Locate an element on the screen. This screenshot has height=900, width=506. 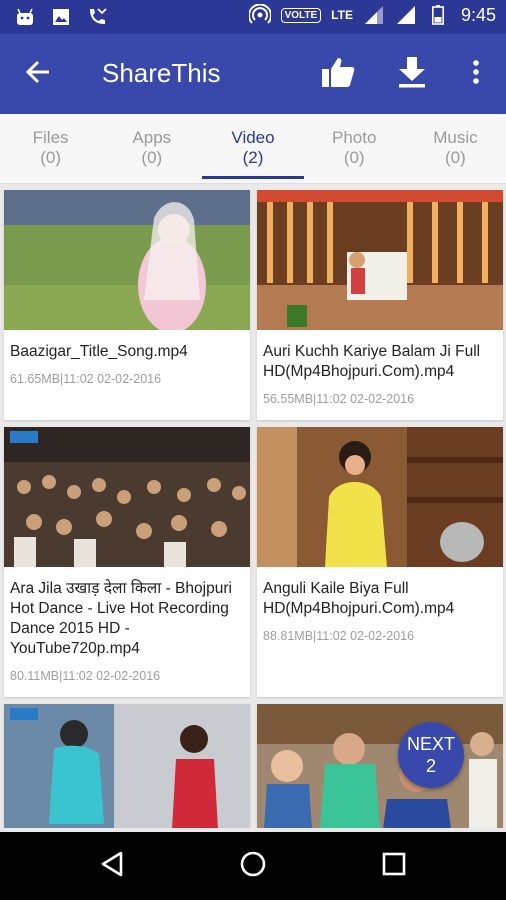
download-icon is located at coordinates (412, 74).